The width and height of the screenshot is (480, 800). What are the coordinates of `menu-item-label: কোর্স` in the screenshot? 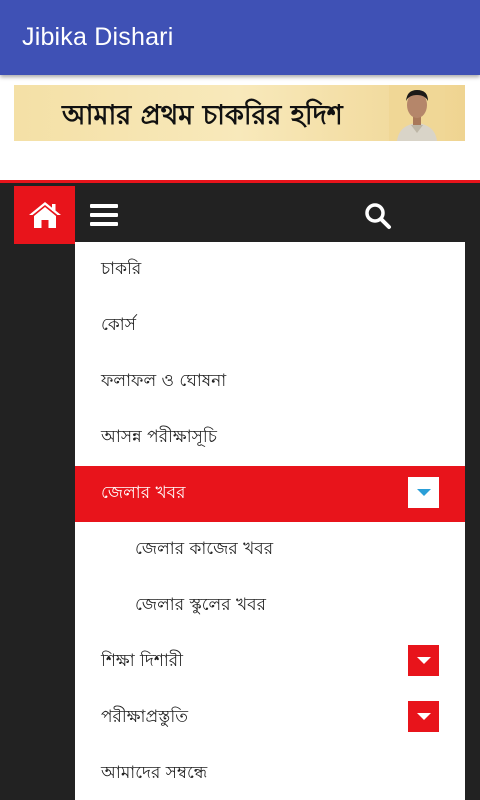 It's located at (118, 325).